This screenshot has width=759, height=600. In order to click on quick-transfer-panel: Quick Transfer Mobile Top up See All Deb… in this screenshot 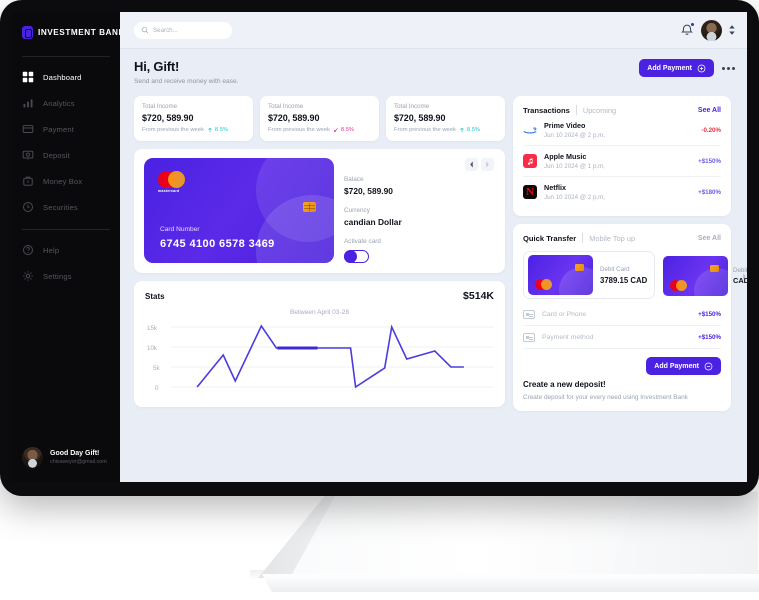, I will do `click(630, 318)`.